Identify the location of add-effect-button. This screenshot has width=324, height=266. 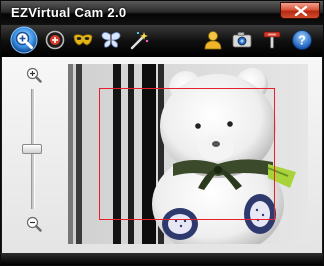
(55, 40).